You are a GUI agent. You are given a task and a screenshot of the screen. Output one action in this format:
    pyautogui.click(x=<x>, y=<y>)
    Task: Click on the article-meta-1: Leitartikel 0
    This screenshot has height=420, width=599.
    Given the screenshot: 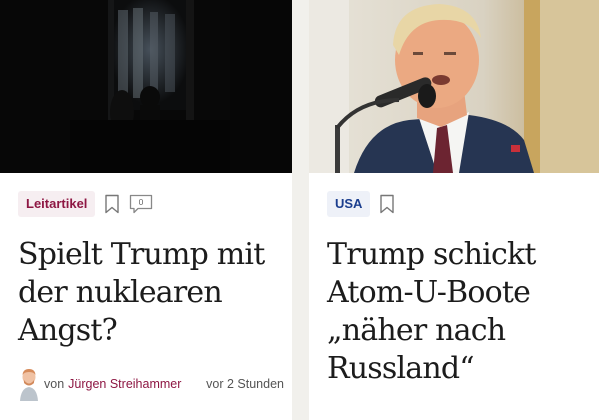 What is the action you would take?
    pyautogui.click(x=85, y=204)
    